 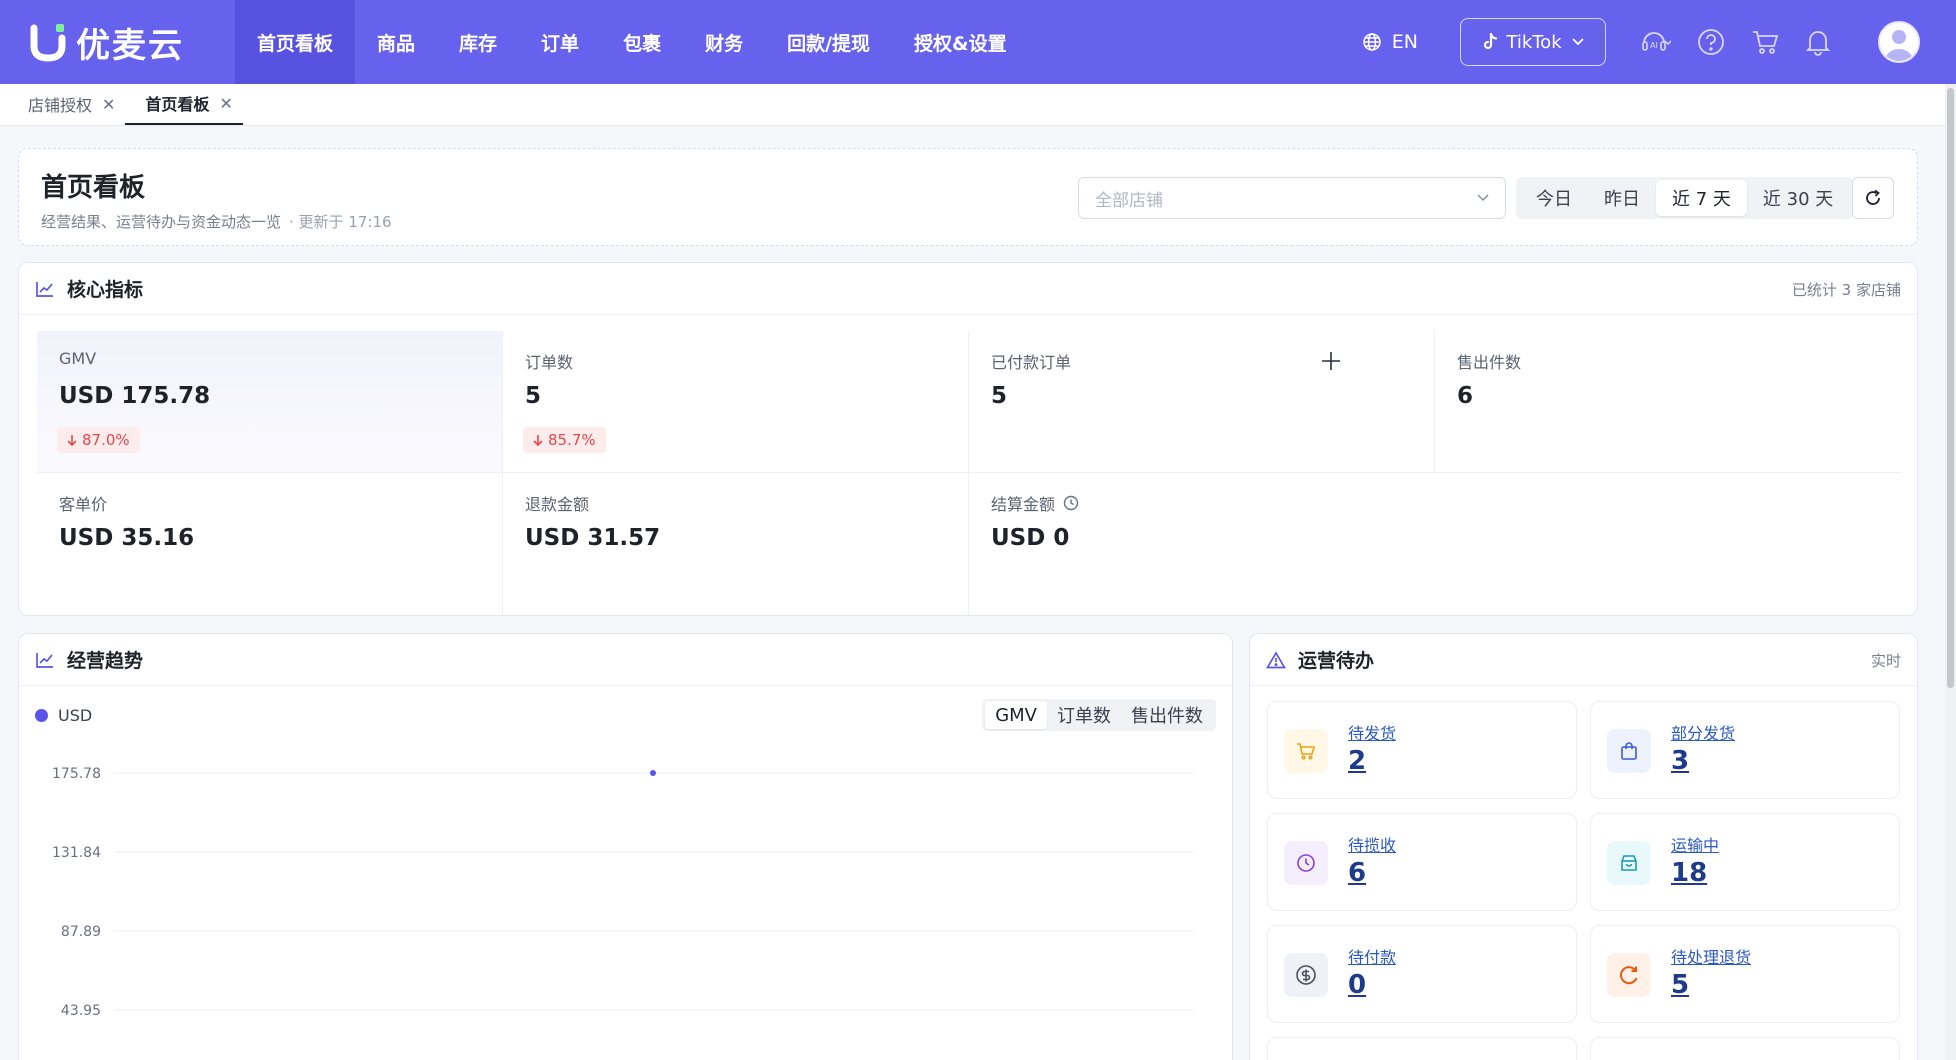 What do you see at coordinates (1084, 715) in the screenshot?
I see `trend-tab-orders: 订单数` at bounding box center [1084, 715].